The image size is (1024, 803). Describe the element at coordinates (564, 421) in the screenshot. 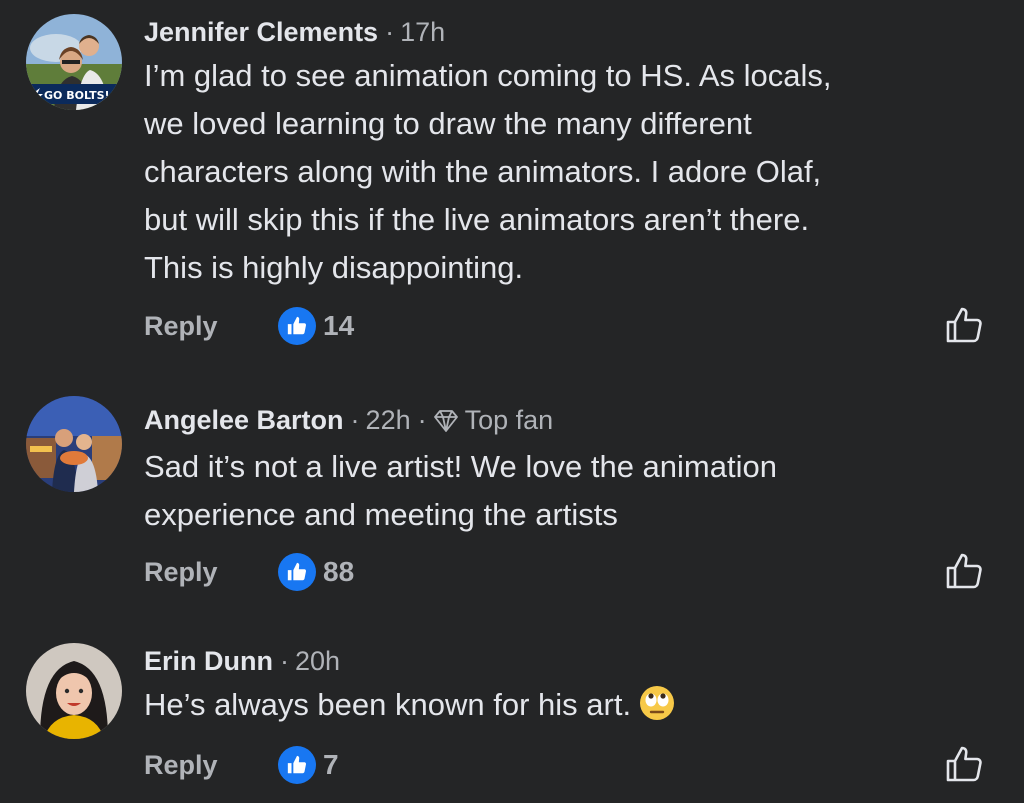

I see `comment-meta: Angelee Barton · 22h · Top fan` at that location.